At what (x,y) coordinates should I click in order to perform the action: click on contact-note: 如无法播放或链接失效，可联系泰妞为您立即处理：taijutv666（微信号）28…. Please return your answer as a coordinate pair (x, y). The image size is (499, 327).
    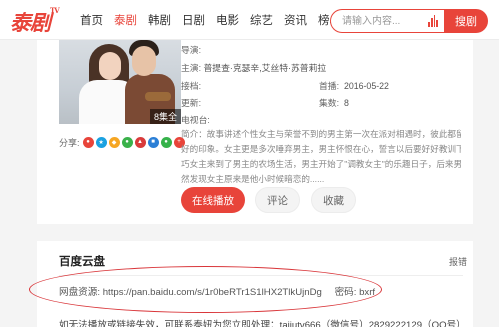
    Looking at the image, I should click on (262, 323).